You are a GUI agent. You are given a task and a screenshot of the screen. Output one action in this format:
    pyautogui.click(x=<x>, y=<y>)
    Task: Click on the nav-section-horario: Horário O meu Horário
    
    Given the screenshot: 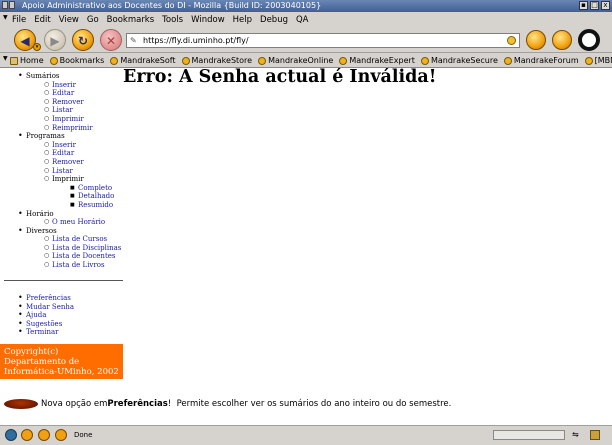 What is the action you would take?
    pyautogui.click(x=70, y=218)
    